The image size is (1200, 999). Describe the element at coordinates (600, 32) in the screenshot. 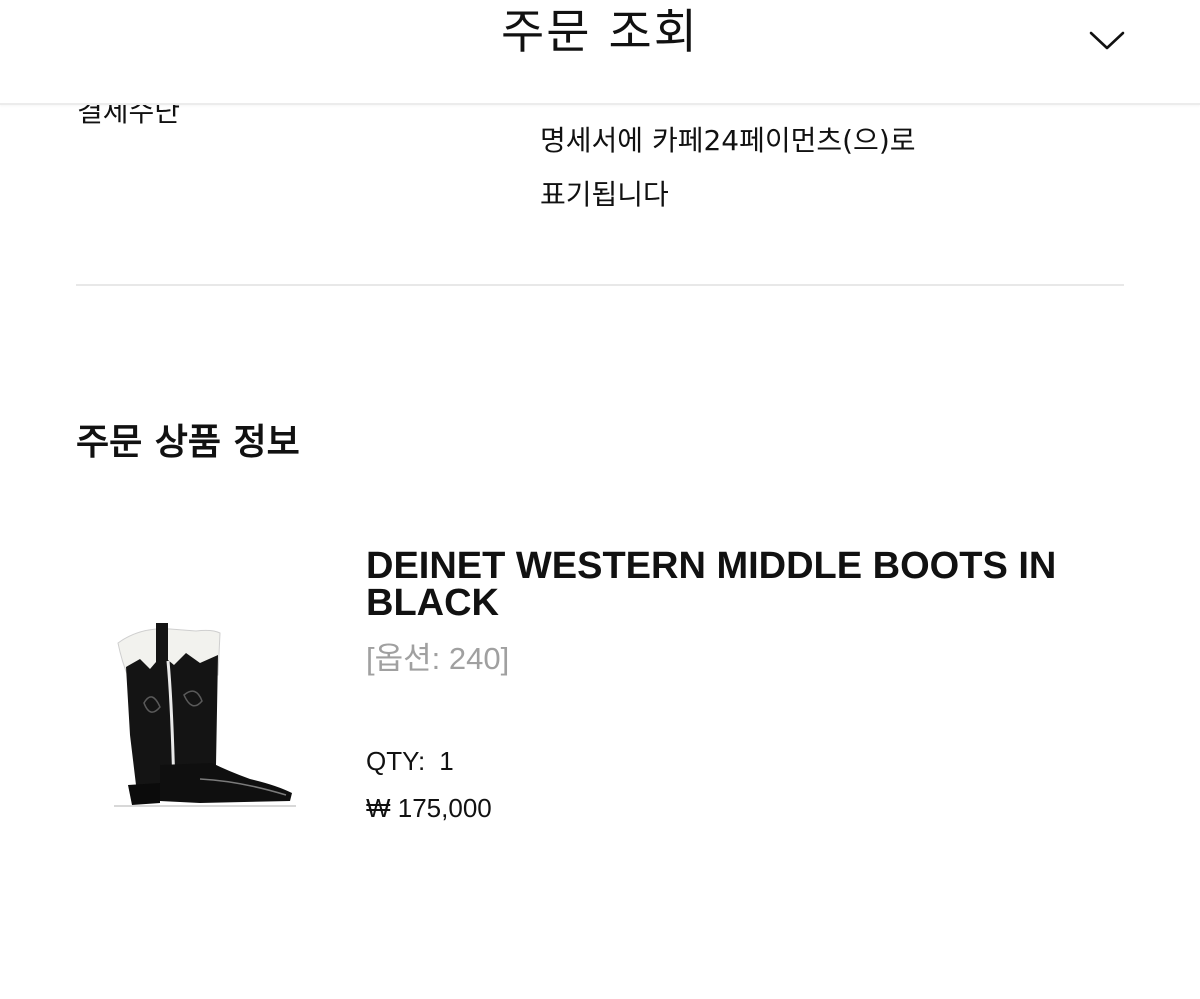

I see `page-title: 주문 조회` at that location.